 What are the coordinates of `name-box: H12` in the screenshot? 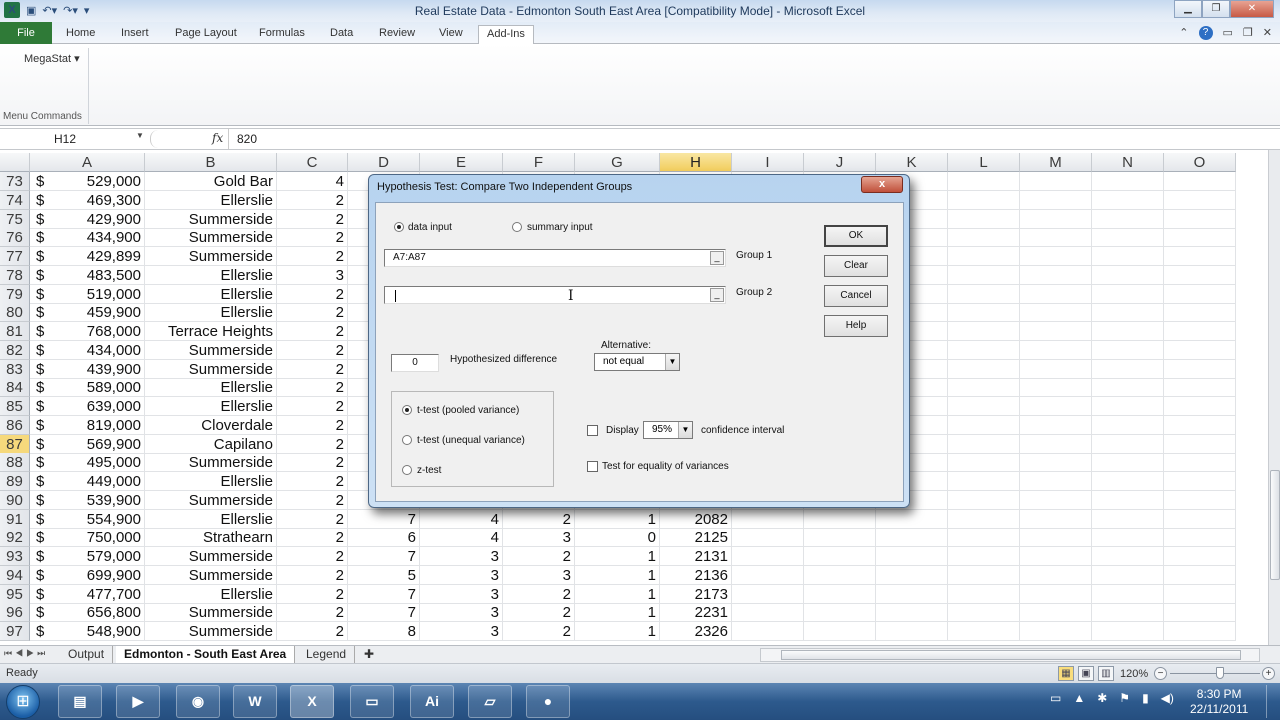 It's located at (73, 139).